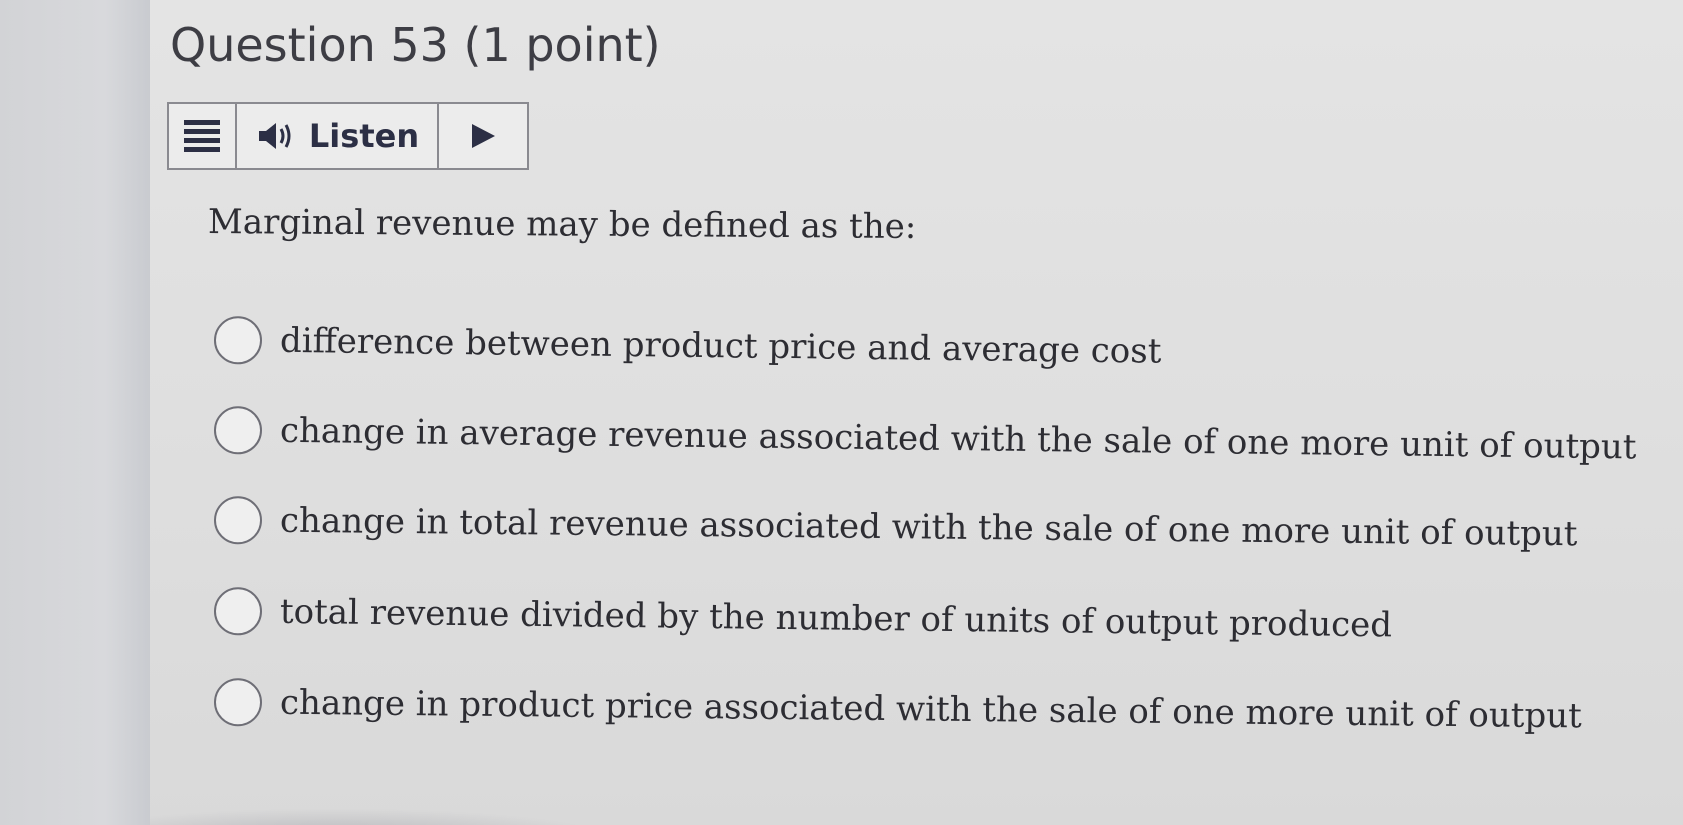 The image size is (1683, 825). Describe the element at coordinates (380, 816) in the screenshot. I see `next-question-edge` at that location.